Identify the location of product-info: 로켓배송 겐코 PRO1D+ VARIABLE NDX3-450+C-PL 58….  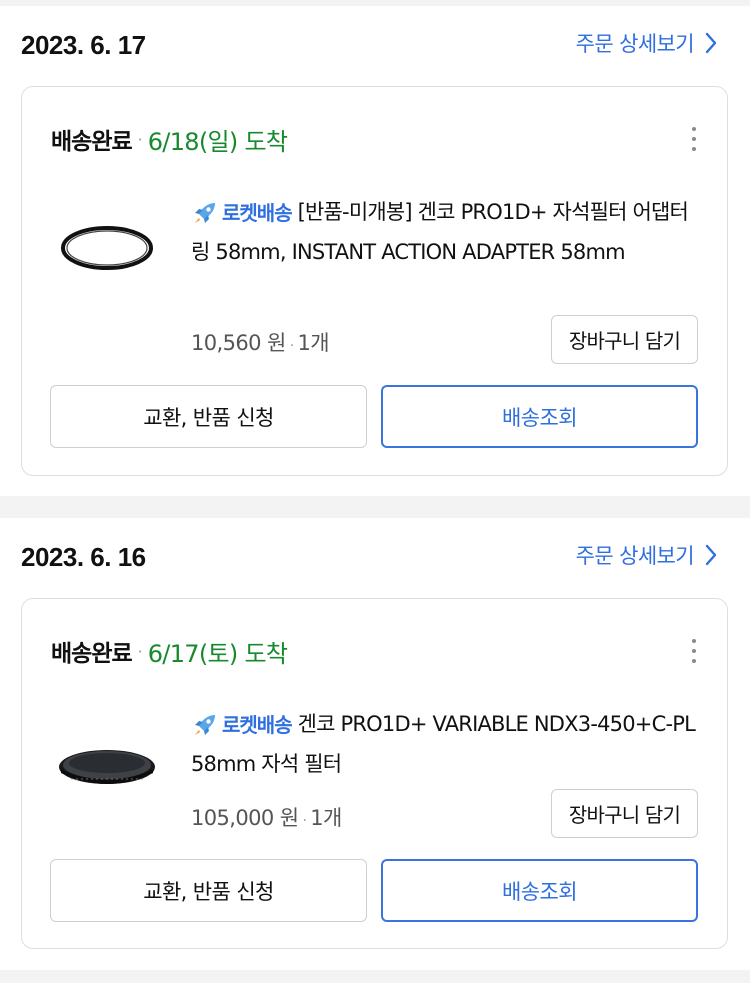
(446, 744).